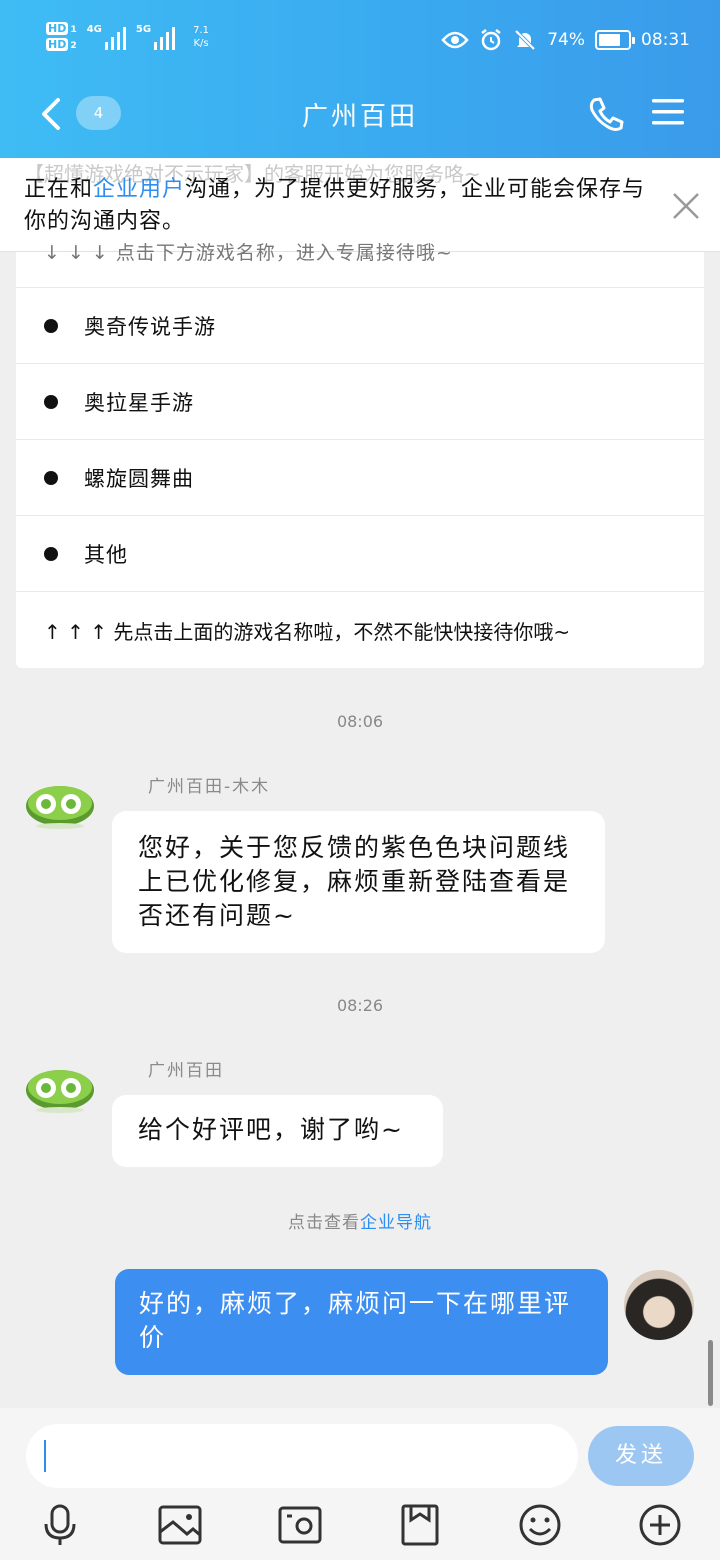  I want to click on hd-badge-2: HD 2, so click(61, 44).